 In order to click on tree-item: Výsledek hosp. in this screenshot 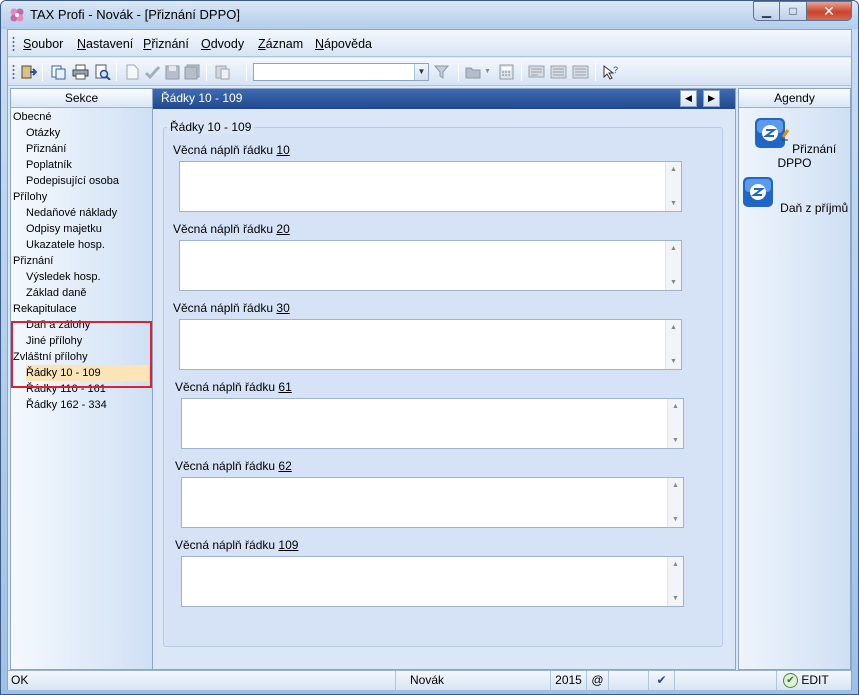, I will do `click(63, 277)`.